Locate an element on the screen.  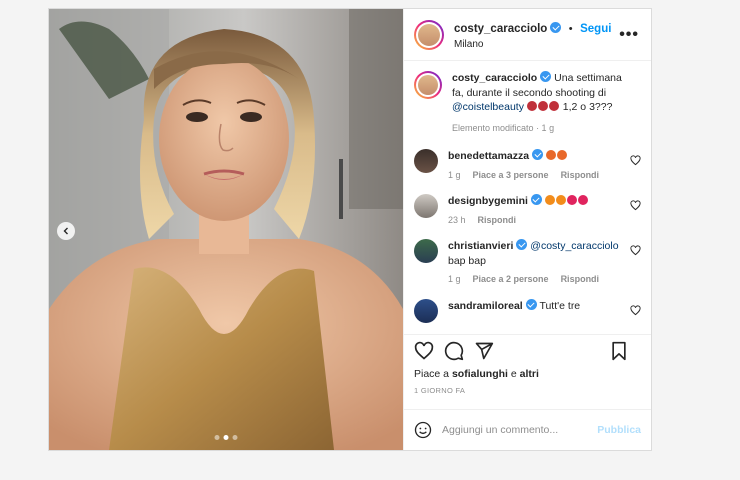
comment-likes-count: Piace a 3 persone is located at coordinates (511, 175).